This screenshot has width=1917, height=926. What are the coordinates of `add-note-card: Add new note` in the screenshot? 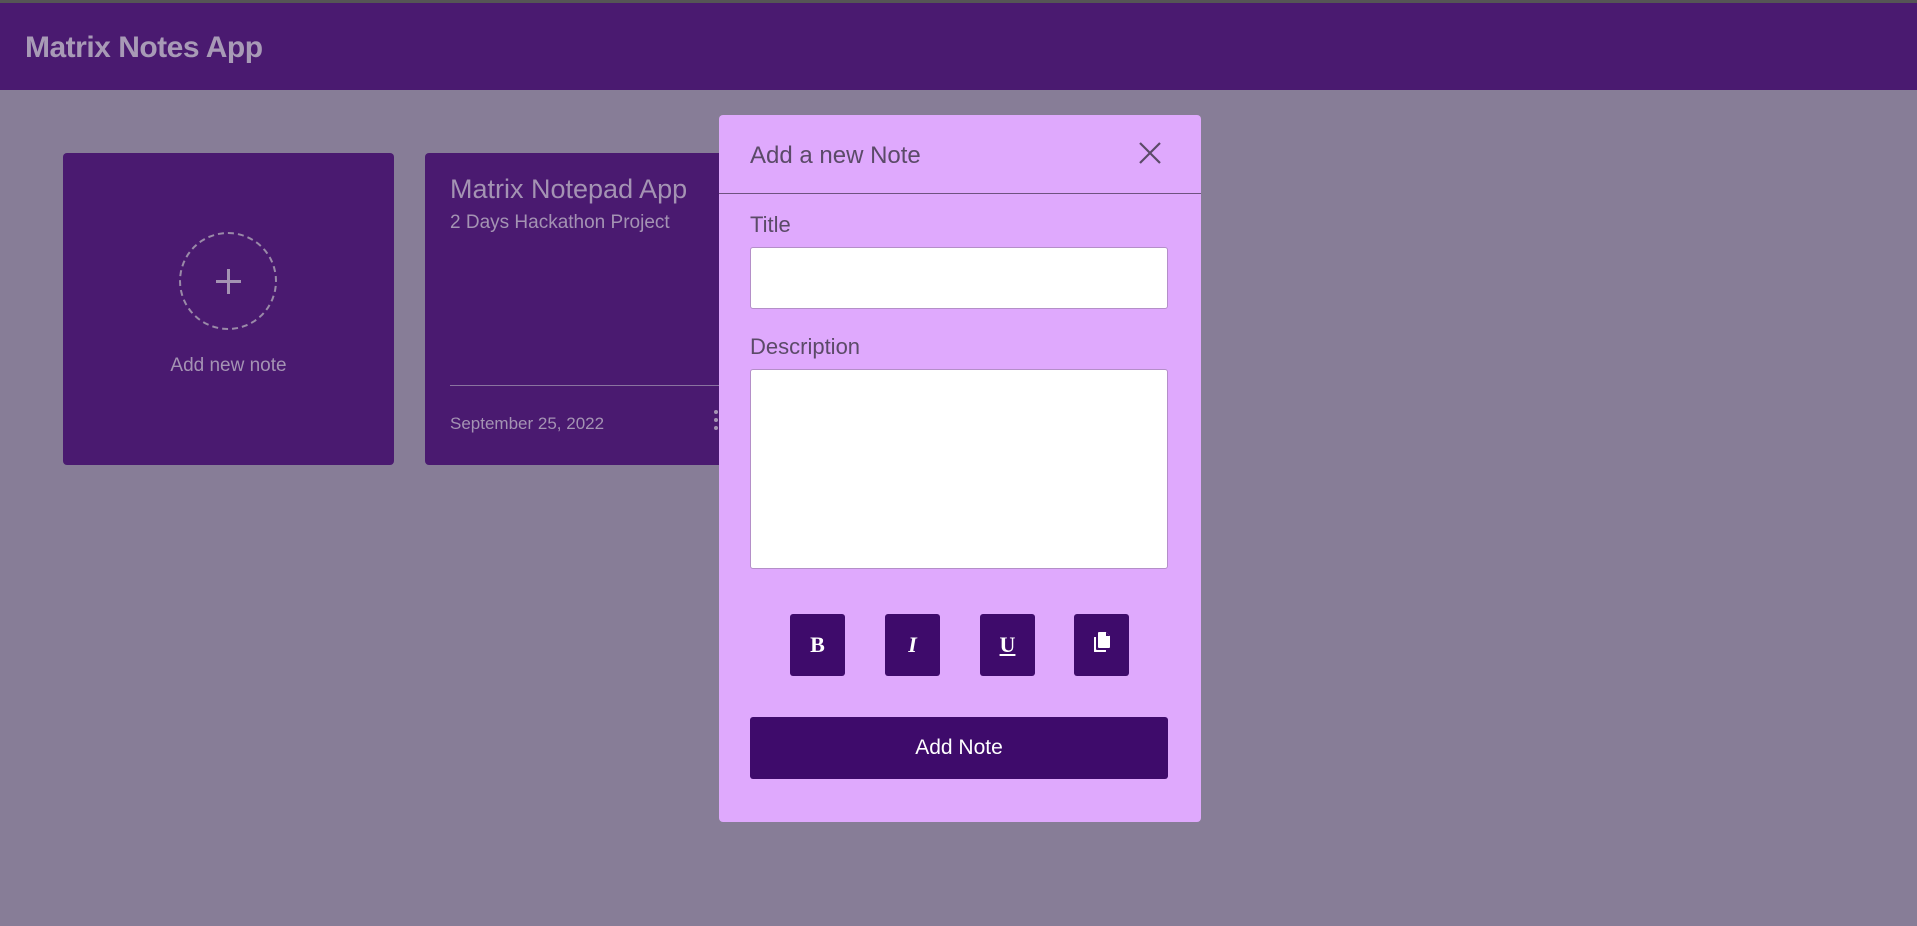 It's located at (228, 309).